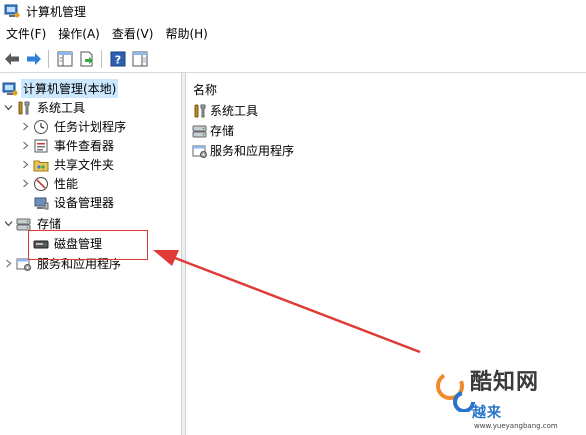 This screenshot has width=586, height=435. I want to click on export-list-button, so click(87, 59).